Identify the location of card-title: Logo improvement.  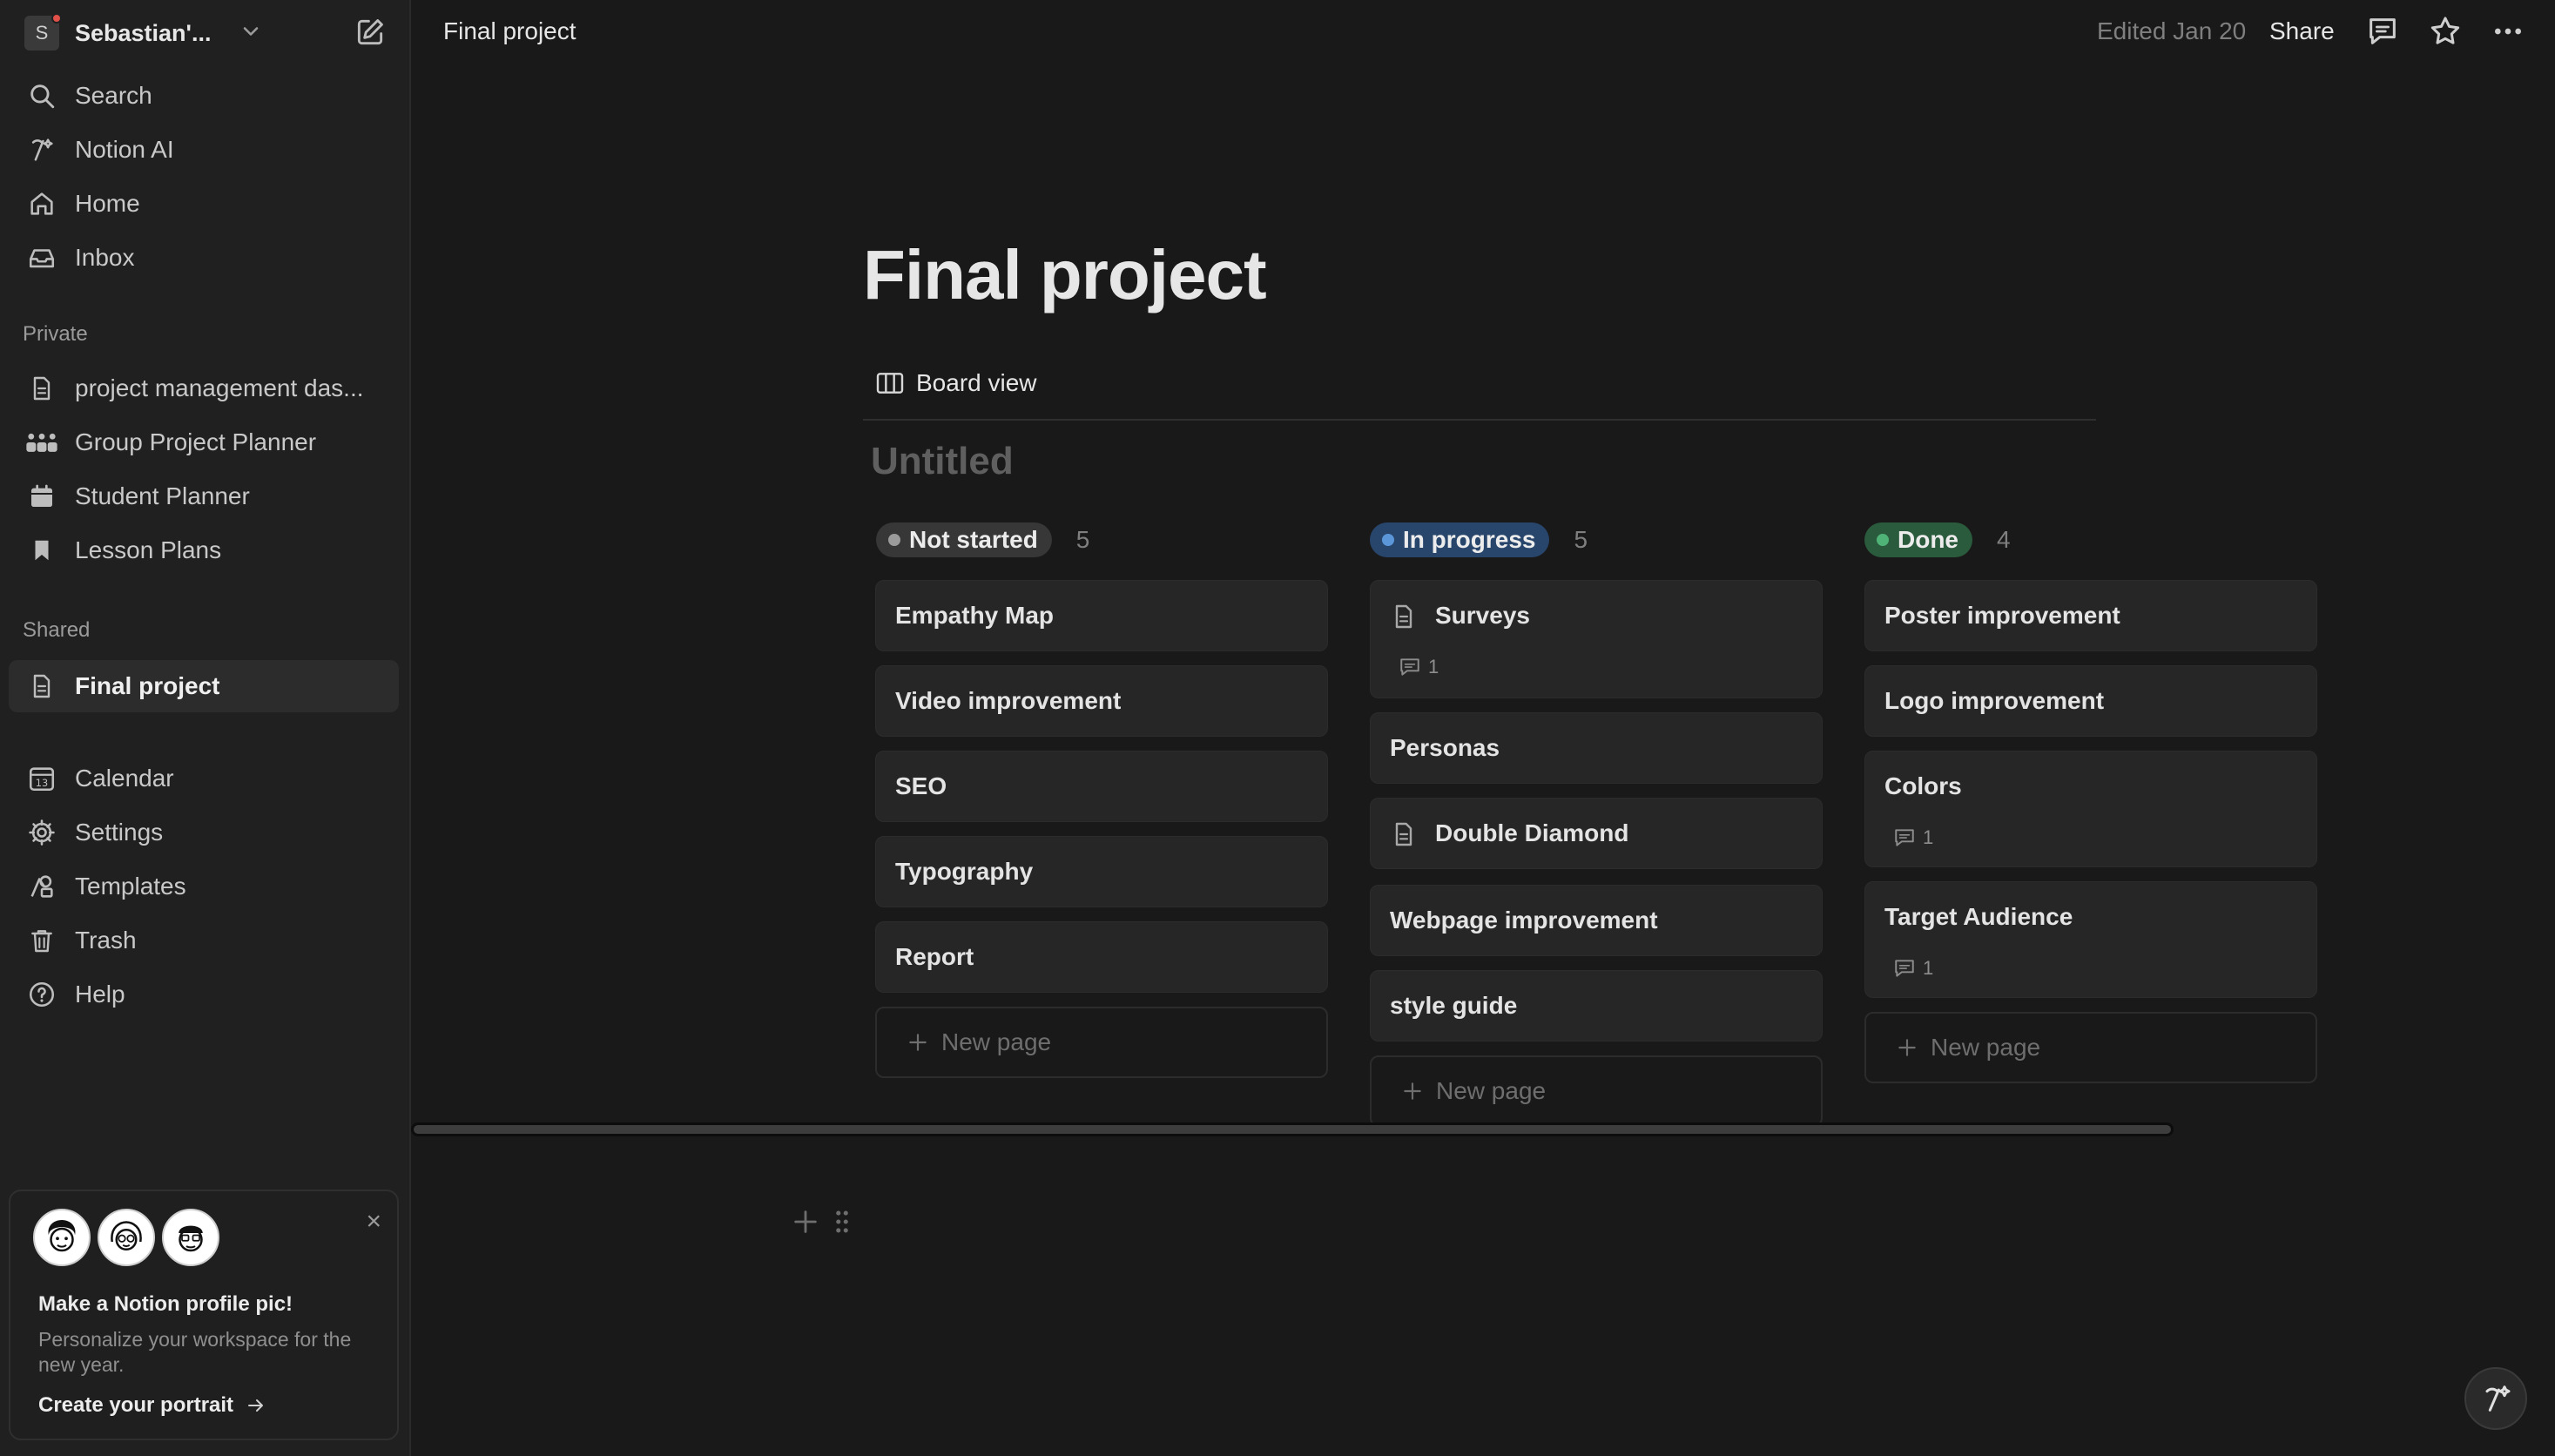
(1994, 700).